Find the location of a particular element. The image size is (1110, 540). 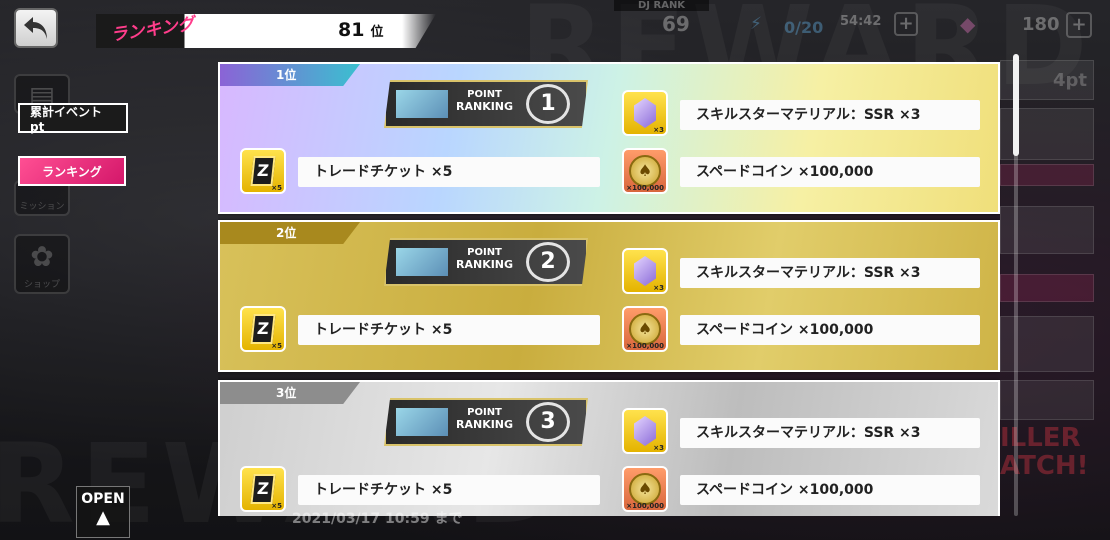

back-button is located at coordinates (36, 28).